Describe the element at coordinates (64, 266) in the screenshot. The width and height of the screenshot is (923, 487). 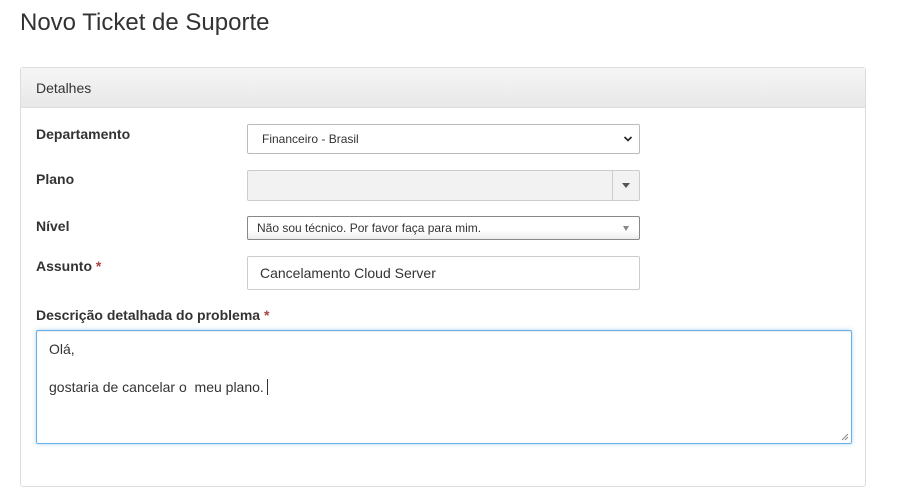
I see `assunto-label-text: Assunto` at that location.